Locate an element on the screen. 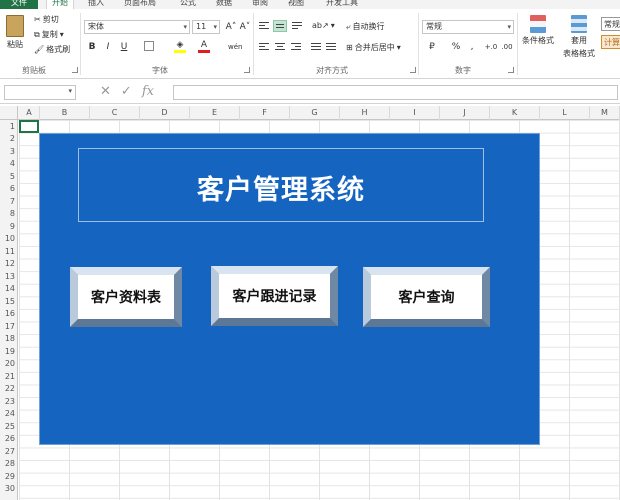  column-header: C is located at coordinates (115, 113).